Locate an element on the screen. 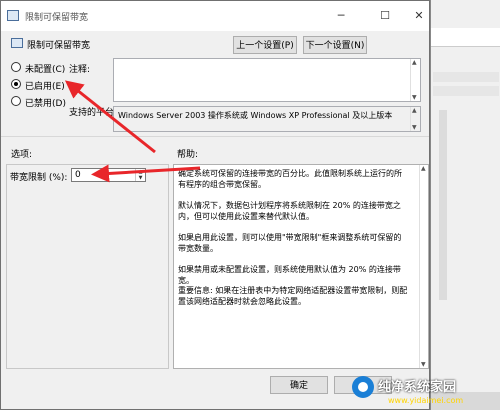 The height and width of the screenshot is (410, 500). arrow-to-enabled is located at coordinates (110, 117).